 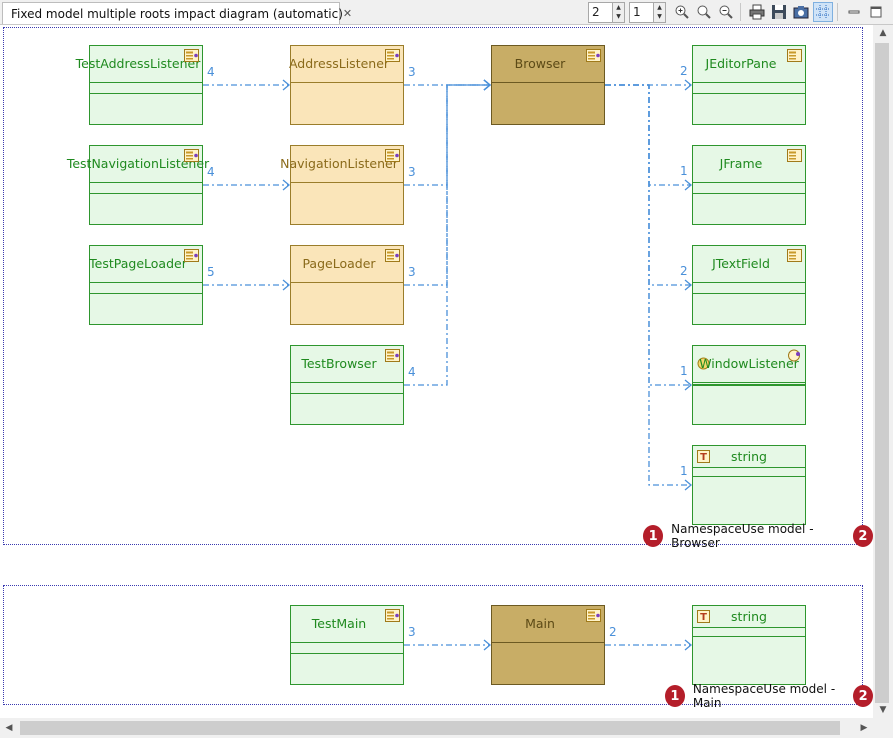 I want to click on node-jtextfield: JTextField, so click(x=749, y=285).